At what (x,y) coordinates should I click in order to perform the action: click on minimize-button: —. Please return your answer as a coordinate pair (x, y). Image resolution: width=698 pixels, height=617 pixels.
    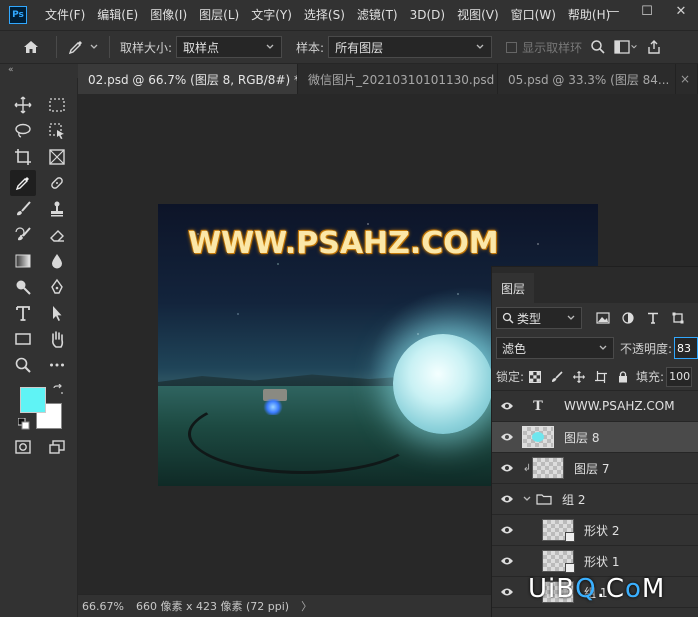
    Looking at the image, I should click on (613, 11).